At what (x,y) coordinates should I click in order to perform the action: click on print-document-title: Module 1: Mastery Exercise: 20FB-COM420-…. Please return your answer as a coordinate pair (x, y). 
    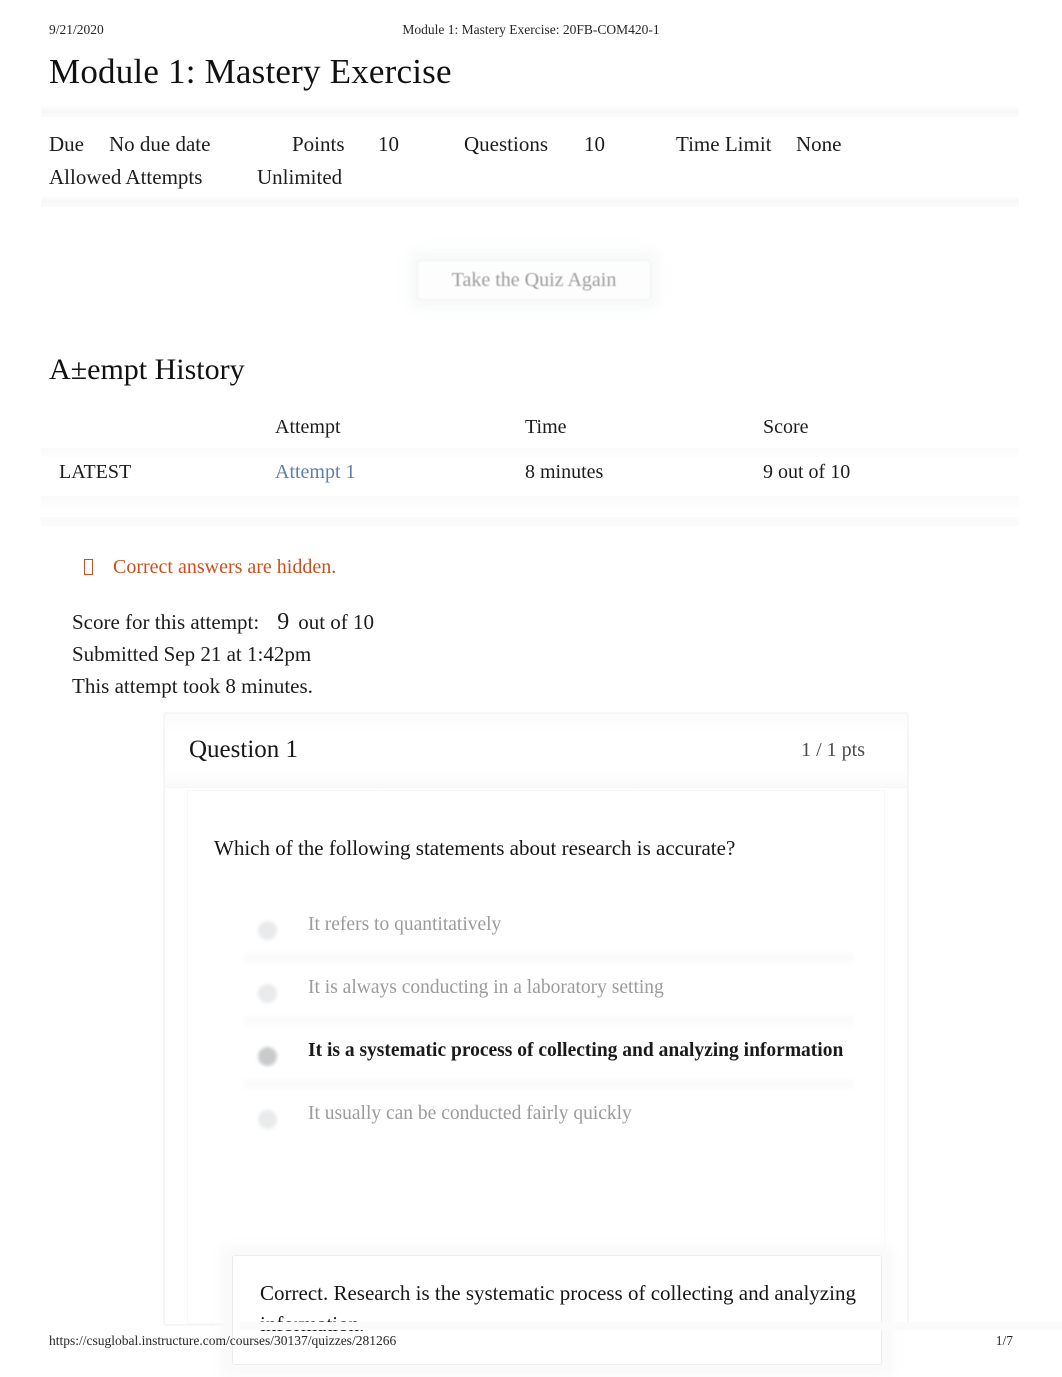
    Looking at the image, I should click on (531, 29).